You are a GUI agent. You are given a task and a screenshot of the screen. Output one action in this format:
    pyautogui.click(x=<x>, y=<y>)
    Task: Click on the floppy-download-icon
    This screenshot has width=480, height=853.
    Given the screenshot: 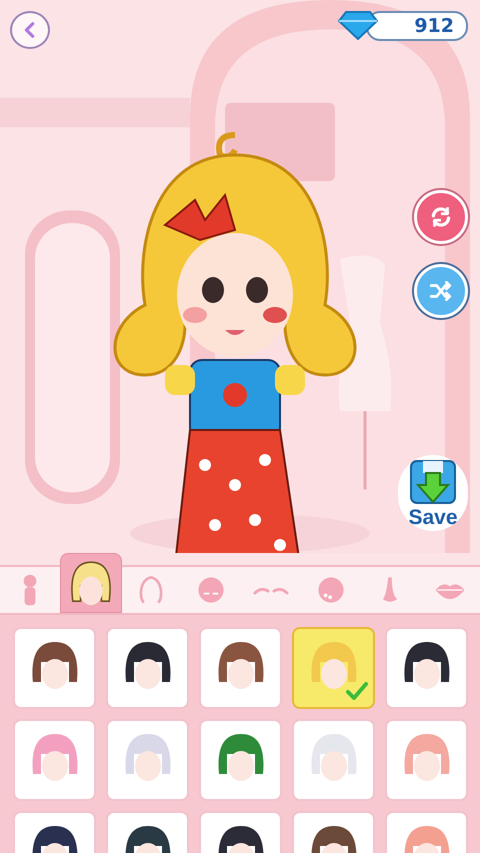 What is the action you would take?
    pyautogui.click(x=433, y=481)
    